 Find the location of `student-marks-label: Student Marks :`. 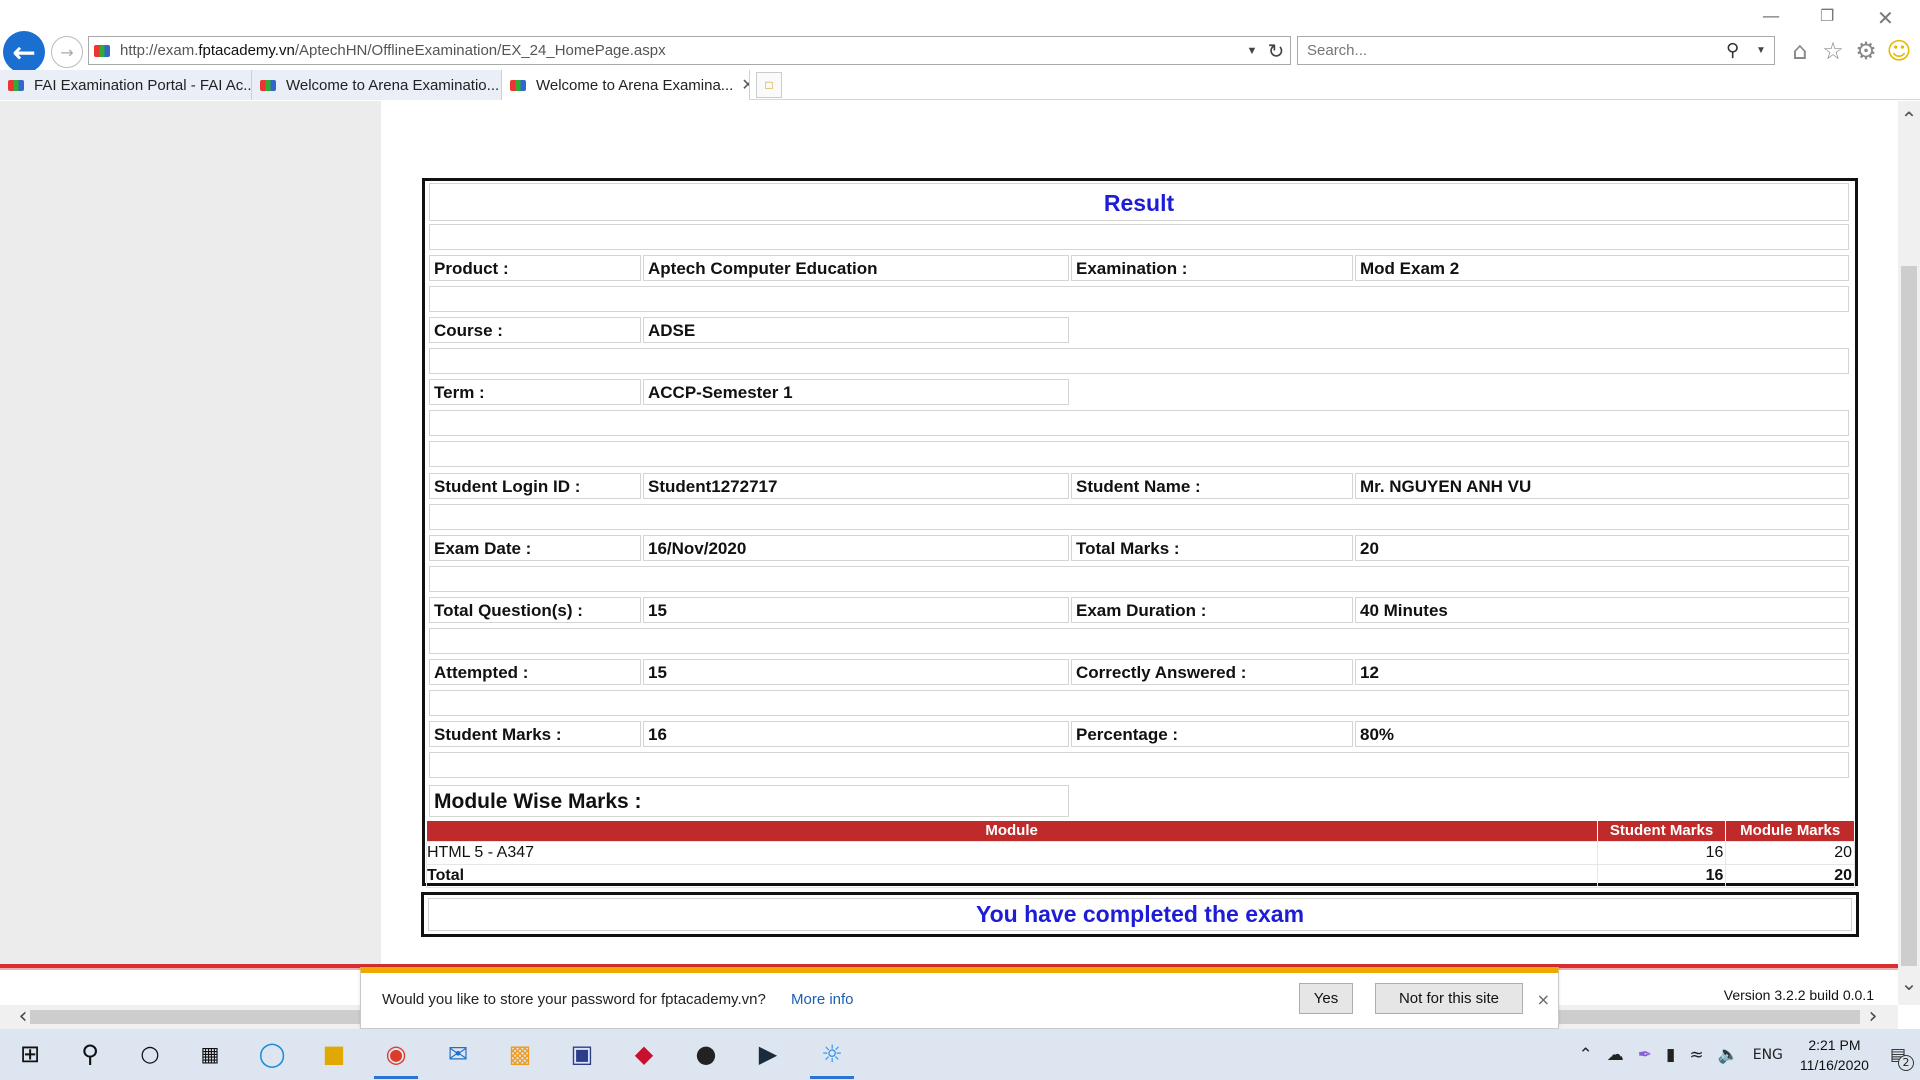

student-marks-label: Student Marks : is located at coordinates (535, 734).